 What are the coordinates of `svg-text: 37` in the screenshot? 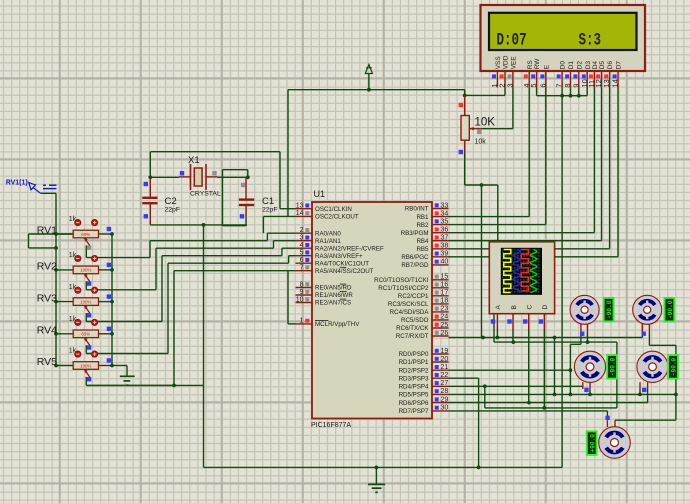 It's located at (445, 238).